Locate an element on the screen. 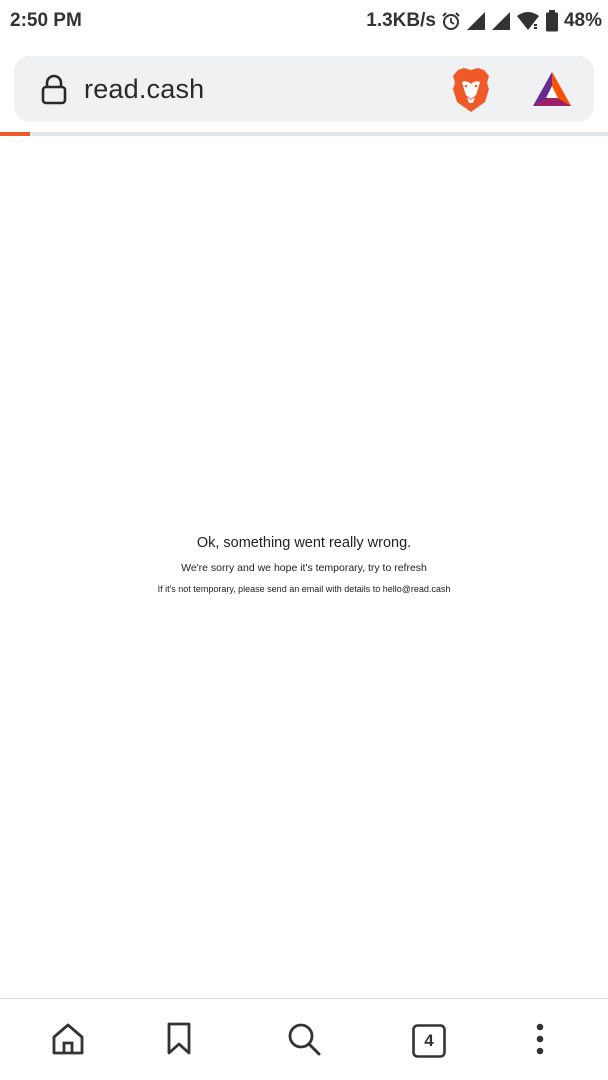  menu-button is located at coordinates (540, 1041).